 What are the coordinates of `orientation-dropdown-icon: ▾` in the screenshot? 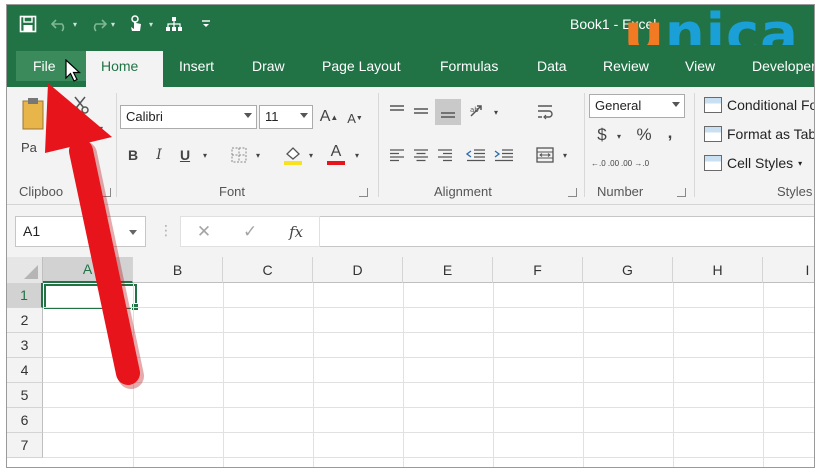 It's located at (496, 112).